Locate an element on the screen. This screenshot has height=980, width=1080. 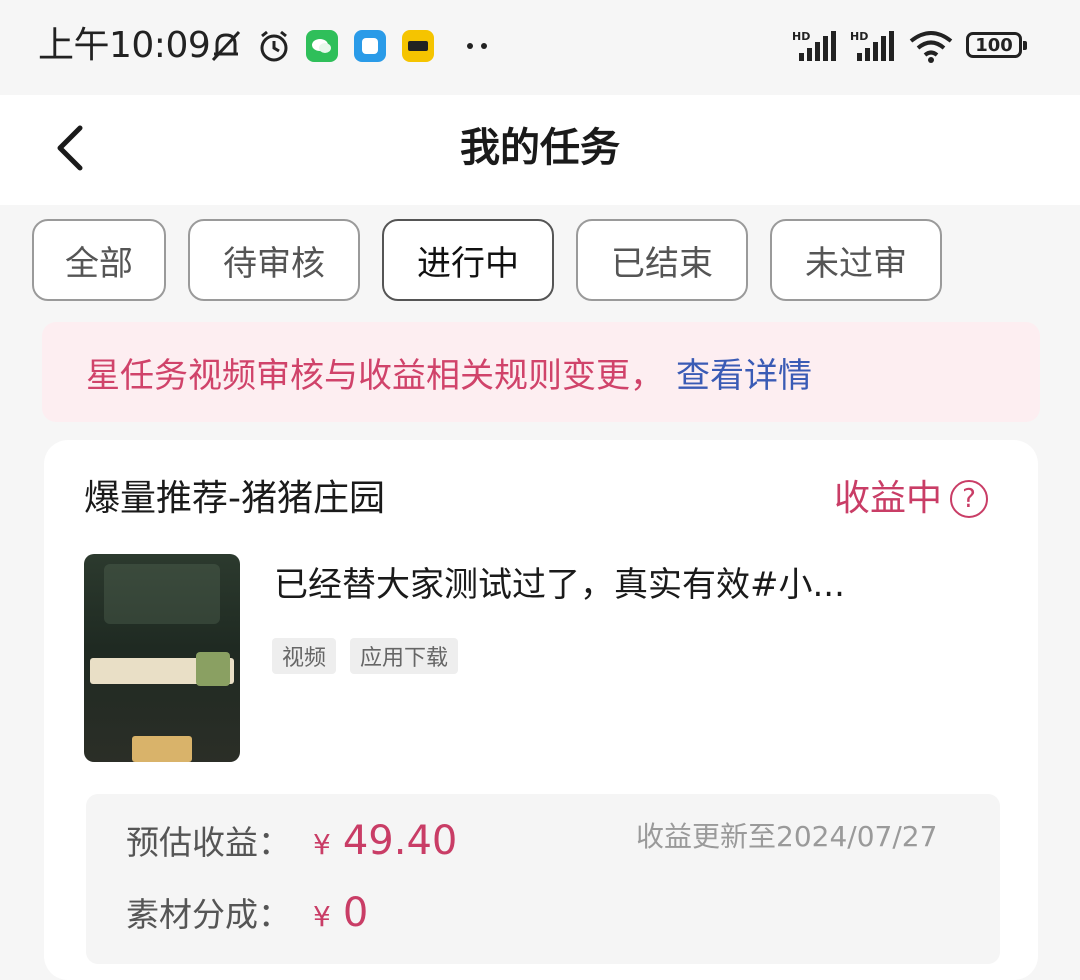
task-status: 收益中 ? is located at coordinates (911, 499).